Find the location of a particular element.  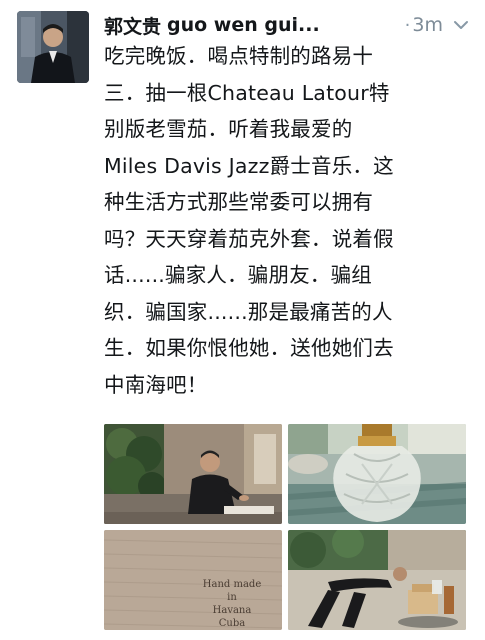

tweet-text-line: 话......骗家人．骗朋友．骗组 is located at coordinates (238, 275).